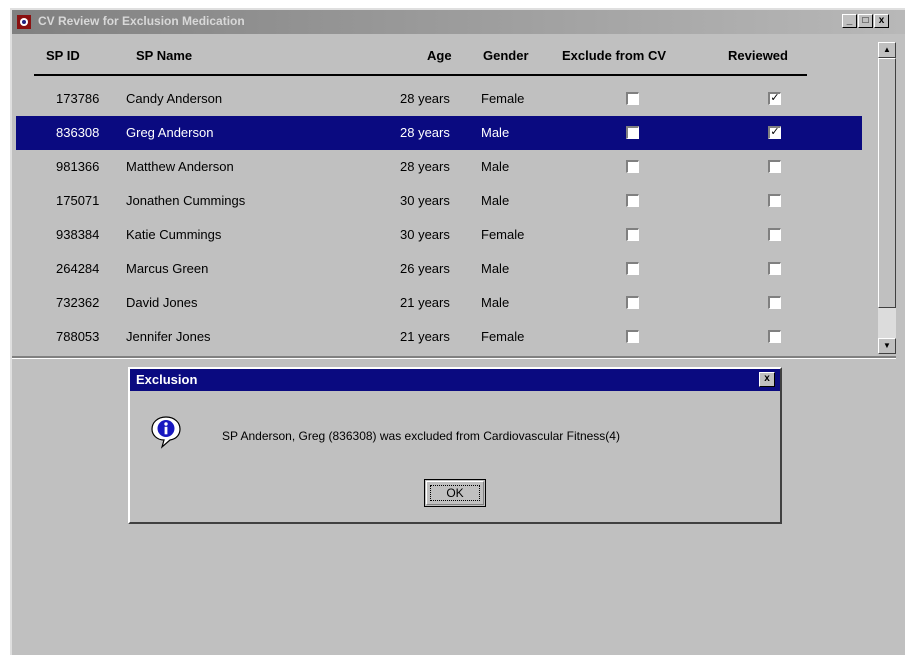 This screenshot has width=905, height=655. What do you see at coordinates (425, 268) in the screenshot?
I see `cell-age: 26 years` at bounding box center [425, 268].